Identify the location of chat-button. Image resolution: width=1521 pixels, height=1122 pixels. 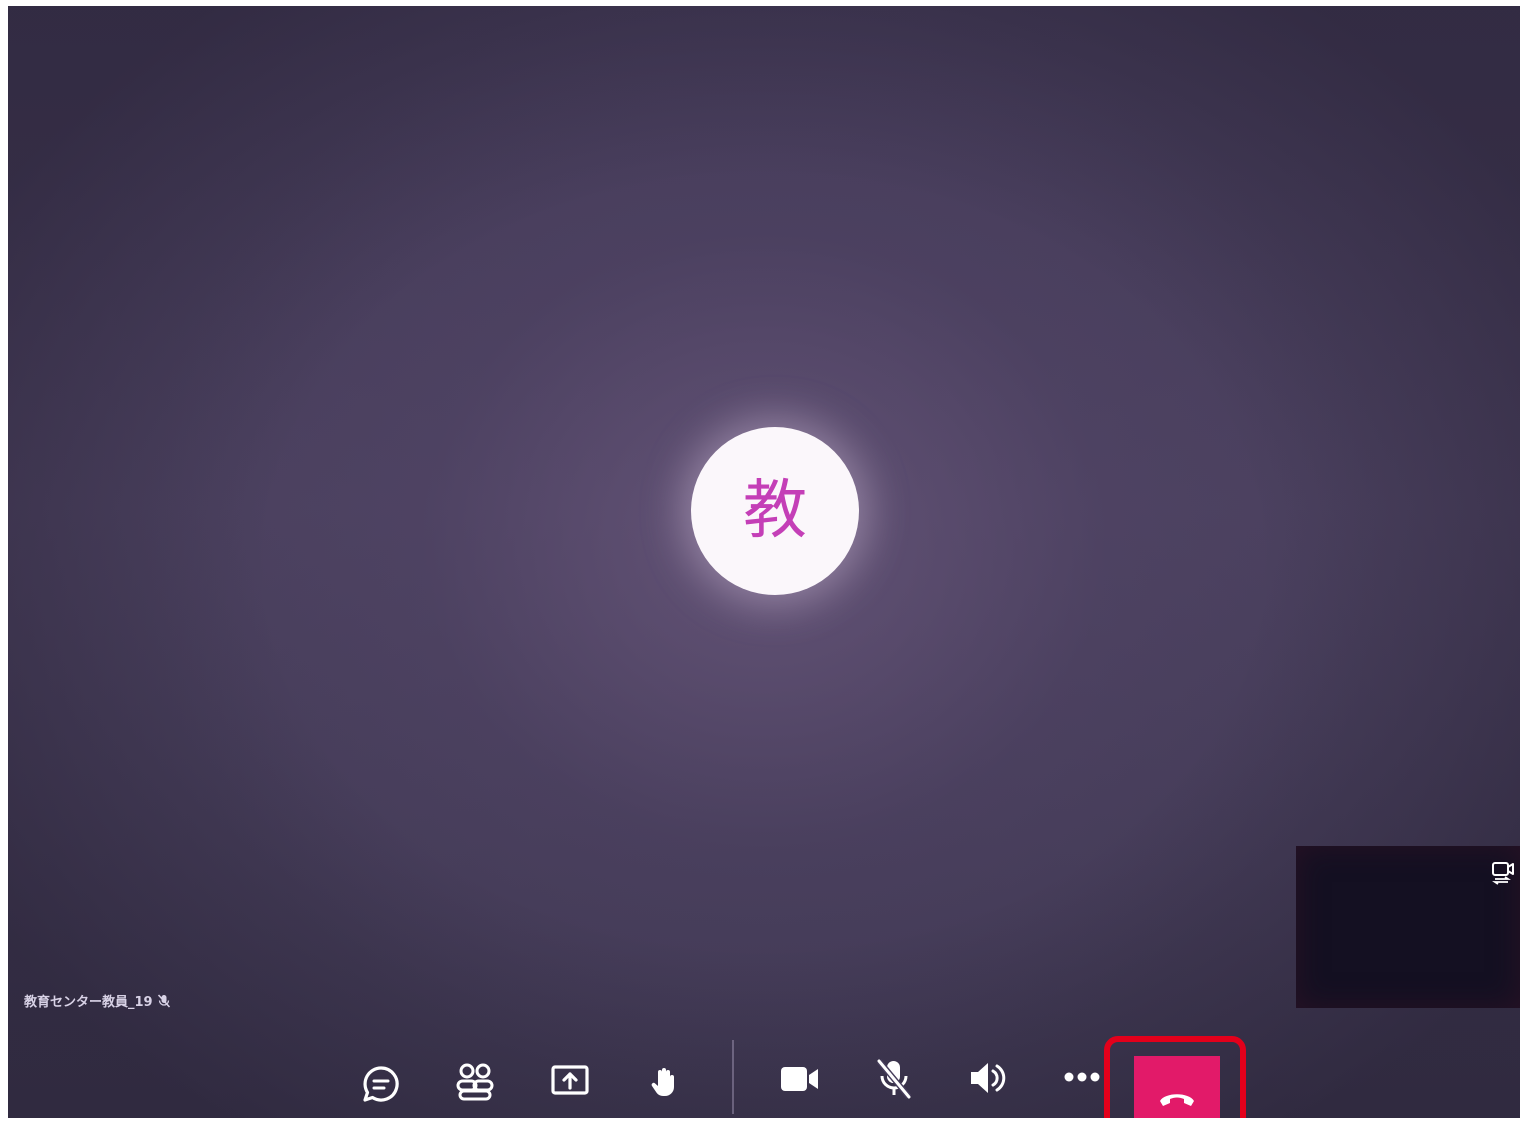
(381, 1084).